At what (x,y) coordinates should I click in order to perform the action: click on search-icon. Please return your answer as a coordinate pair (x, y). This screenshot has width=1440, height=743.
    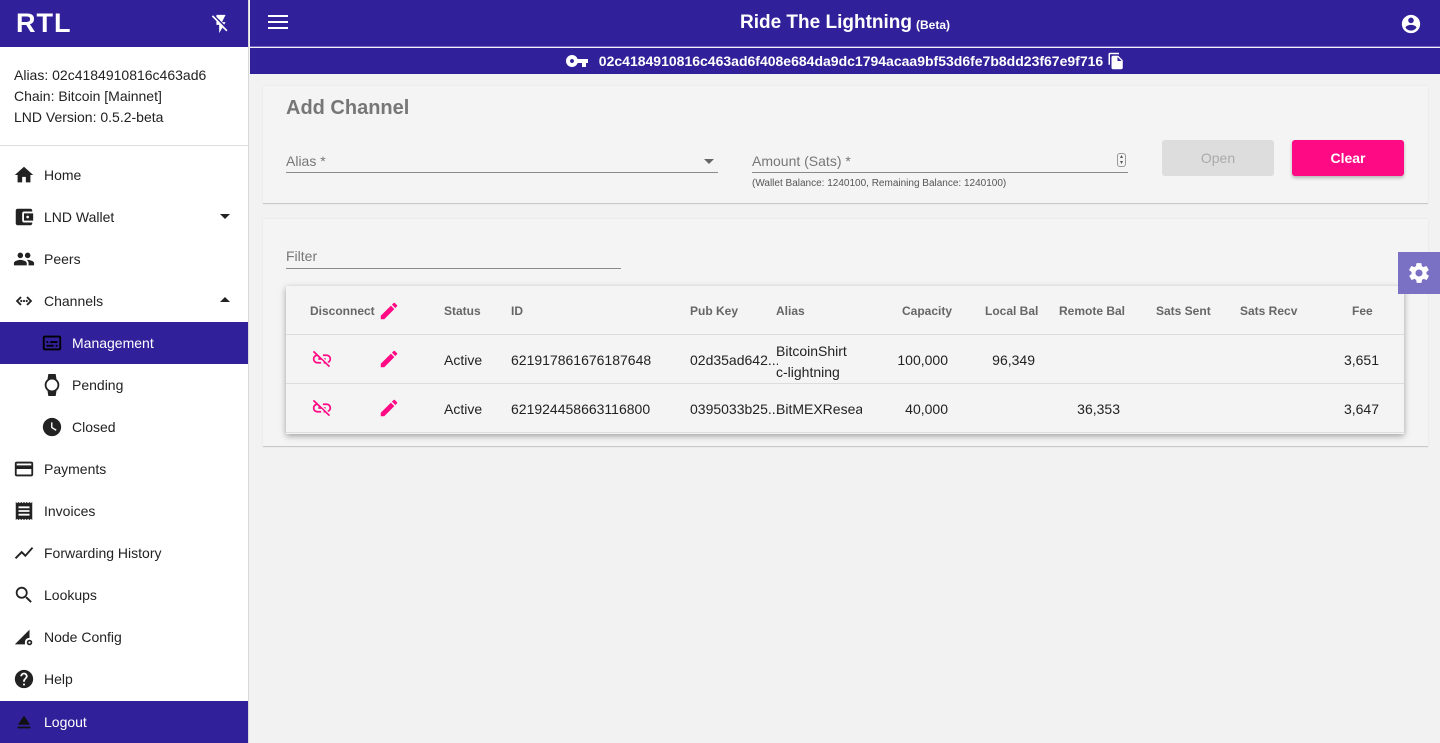
    Looking at the image, I should click on (24, 595).